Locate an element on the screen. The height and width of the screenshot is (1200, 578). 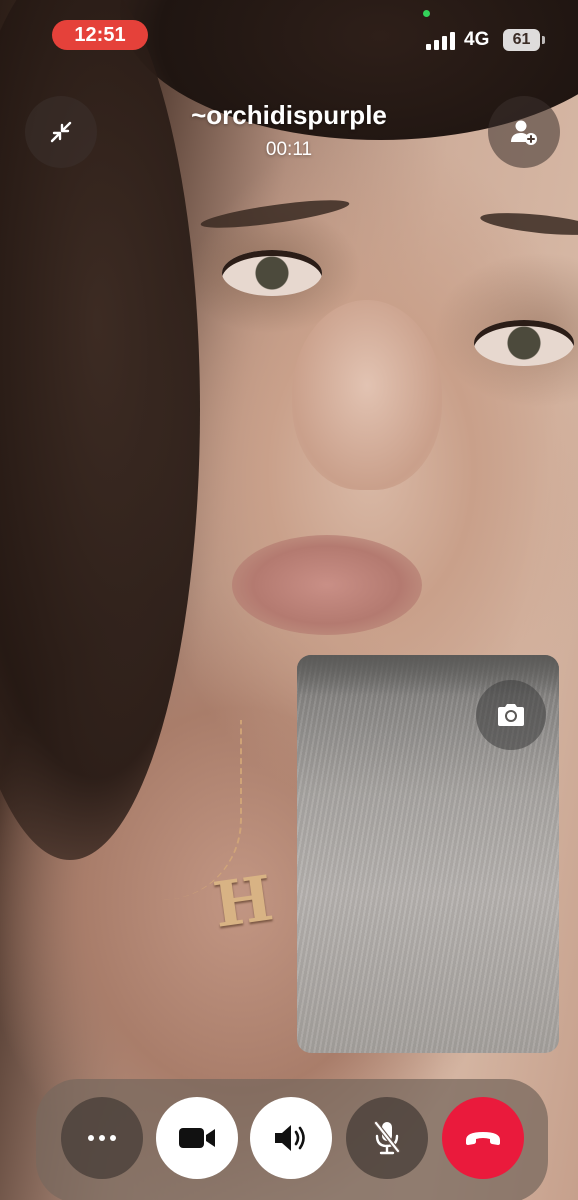
microphone-off-icon is located at coordinates (387, 1137).